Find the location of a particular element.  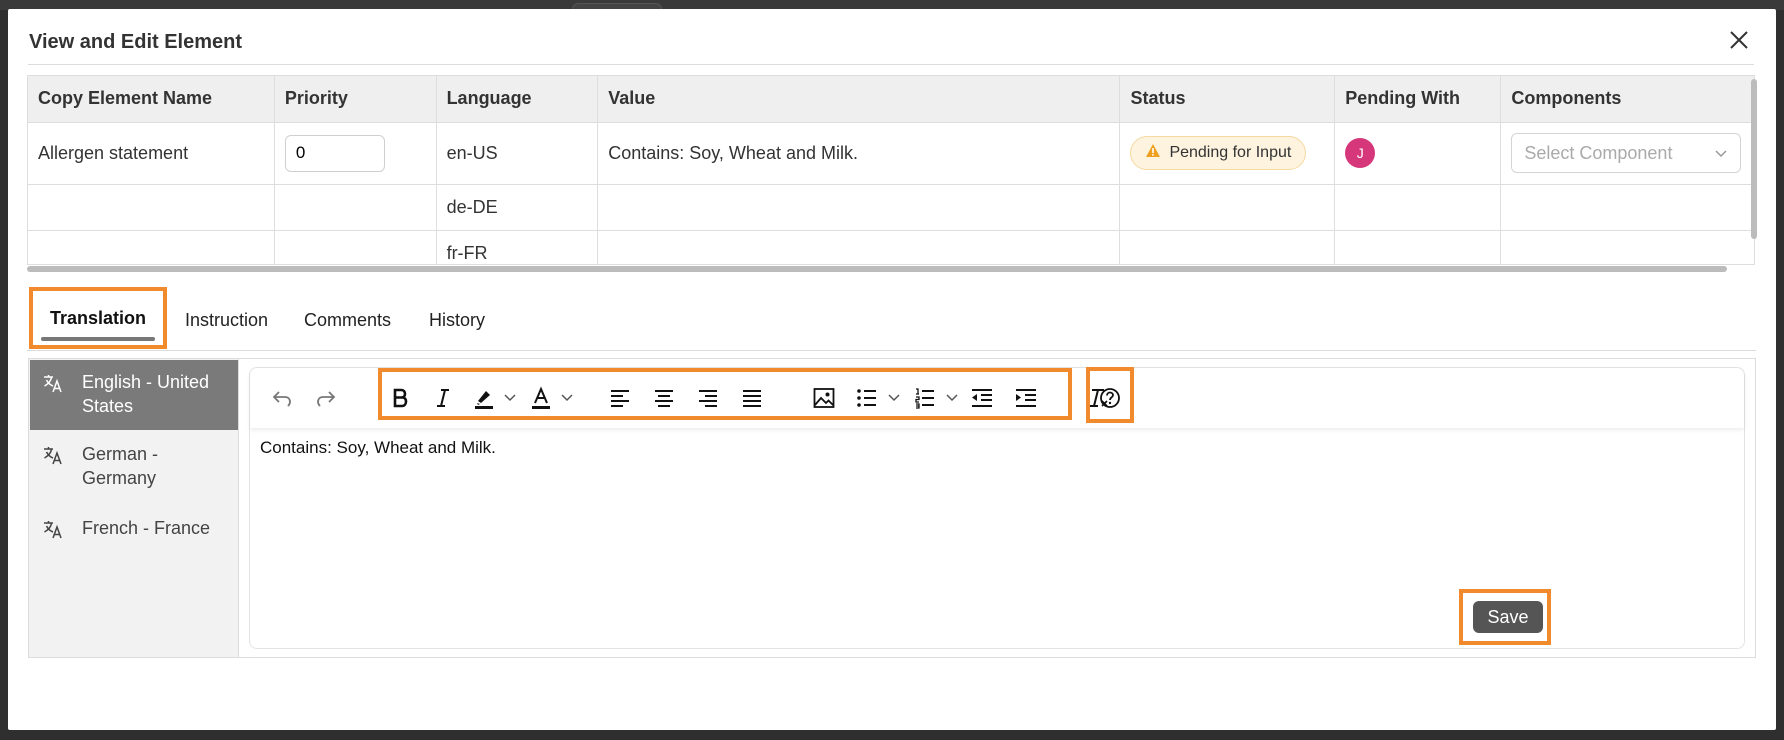

column-header: Copy Element Name is located at coordinates (151, 99).